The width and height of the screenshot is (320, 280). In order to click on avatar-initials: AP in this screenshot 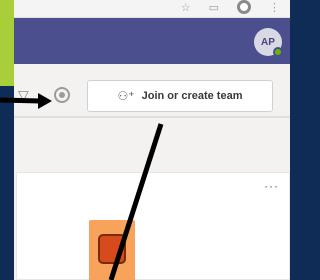, I will do `click(268, 42)`.